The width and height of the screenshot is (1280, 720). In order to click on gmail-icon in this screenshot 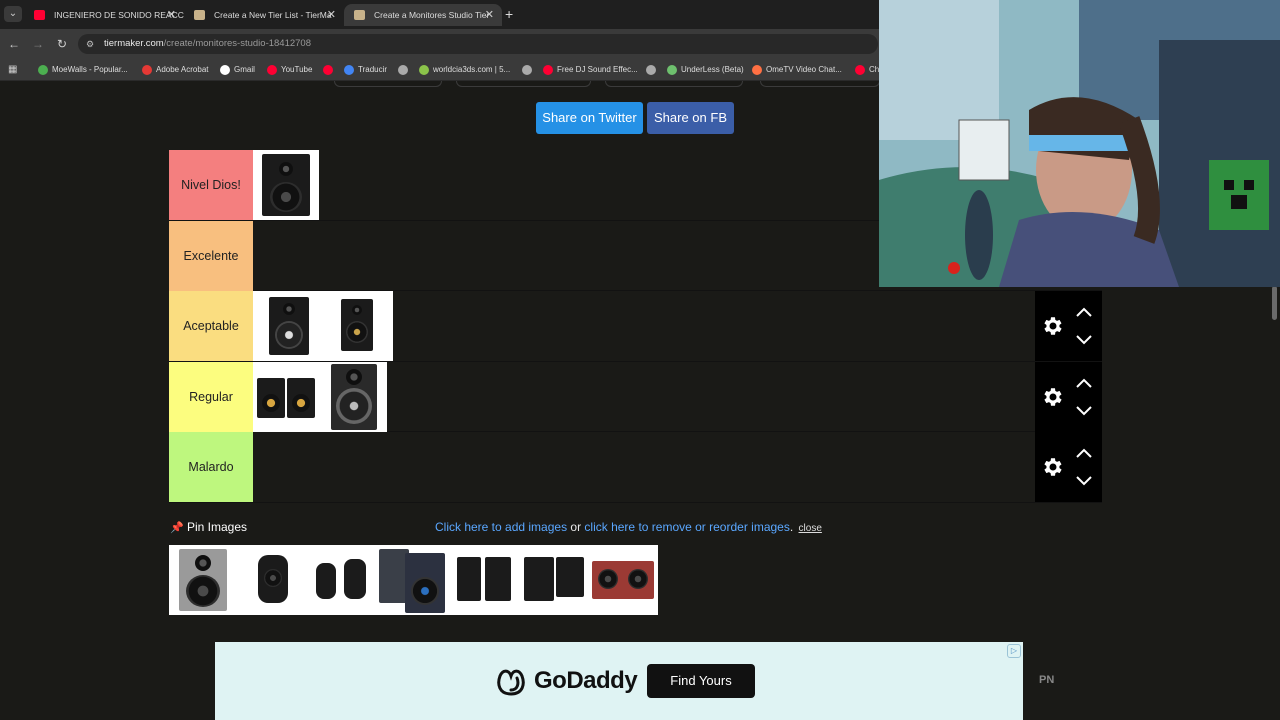, I will do `click(225, 70)`.